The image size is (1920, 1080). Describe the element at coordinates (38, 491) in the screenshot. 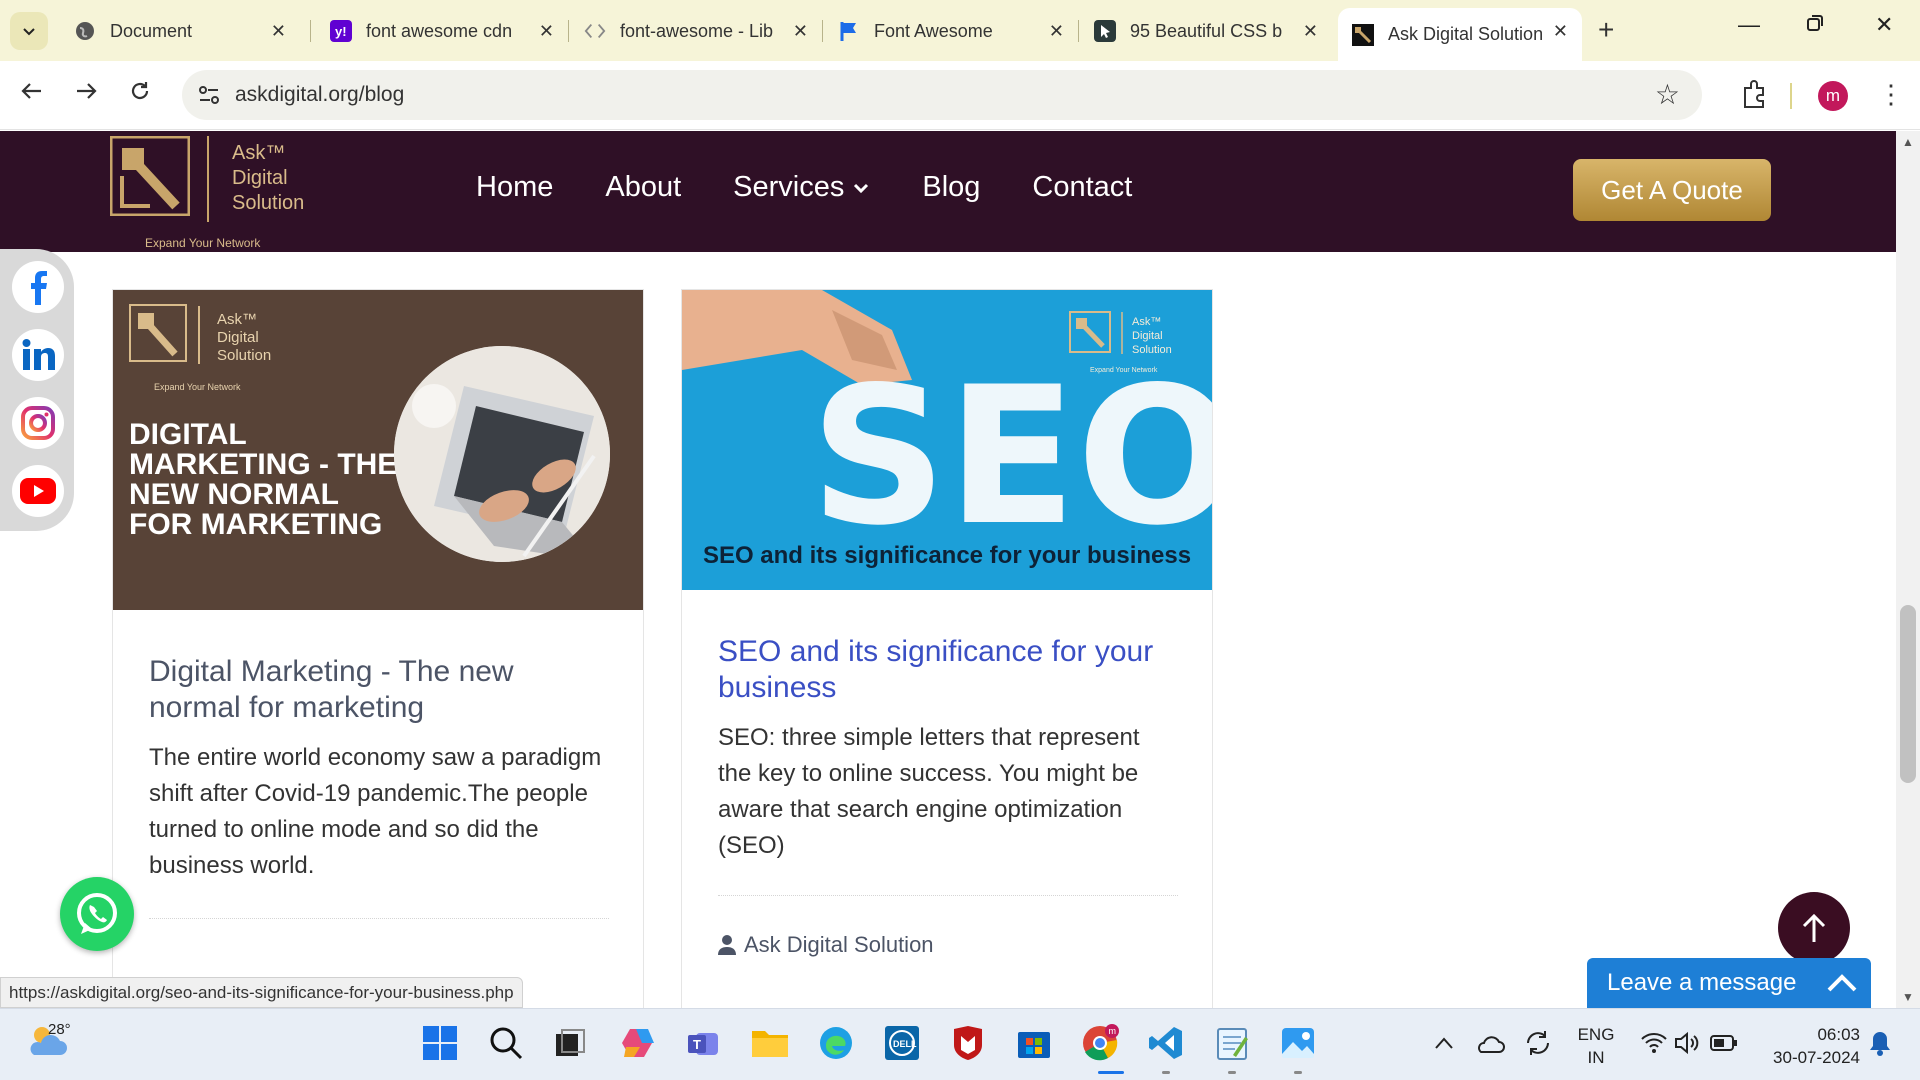

I see `youtube-icon` at that location.